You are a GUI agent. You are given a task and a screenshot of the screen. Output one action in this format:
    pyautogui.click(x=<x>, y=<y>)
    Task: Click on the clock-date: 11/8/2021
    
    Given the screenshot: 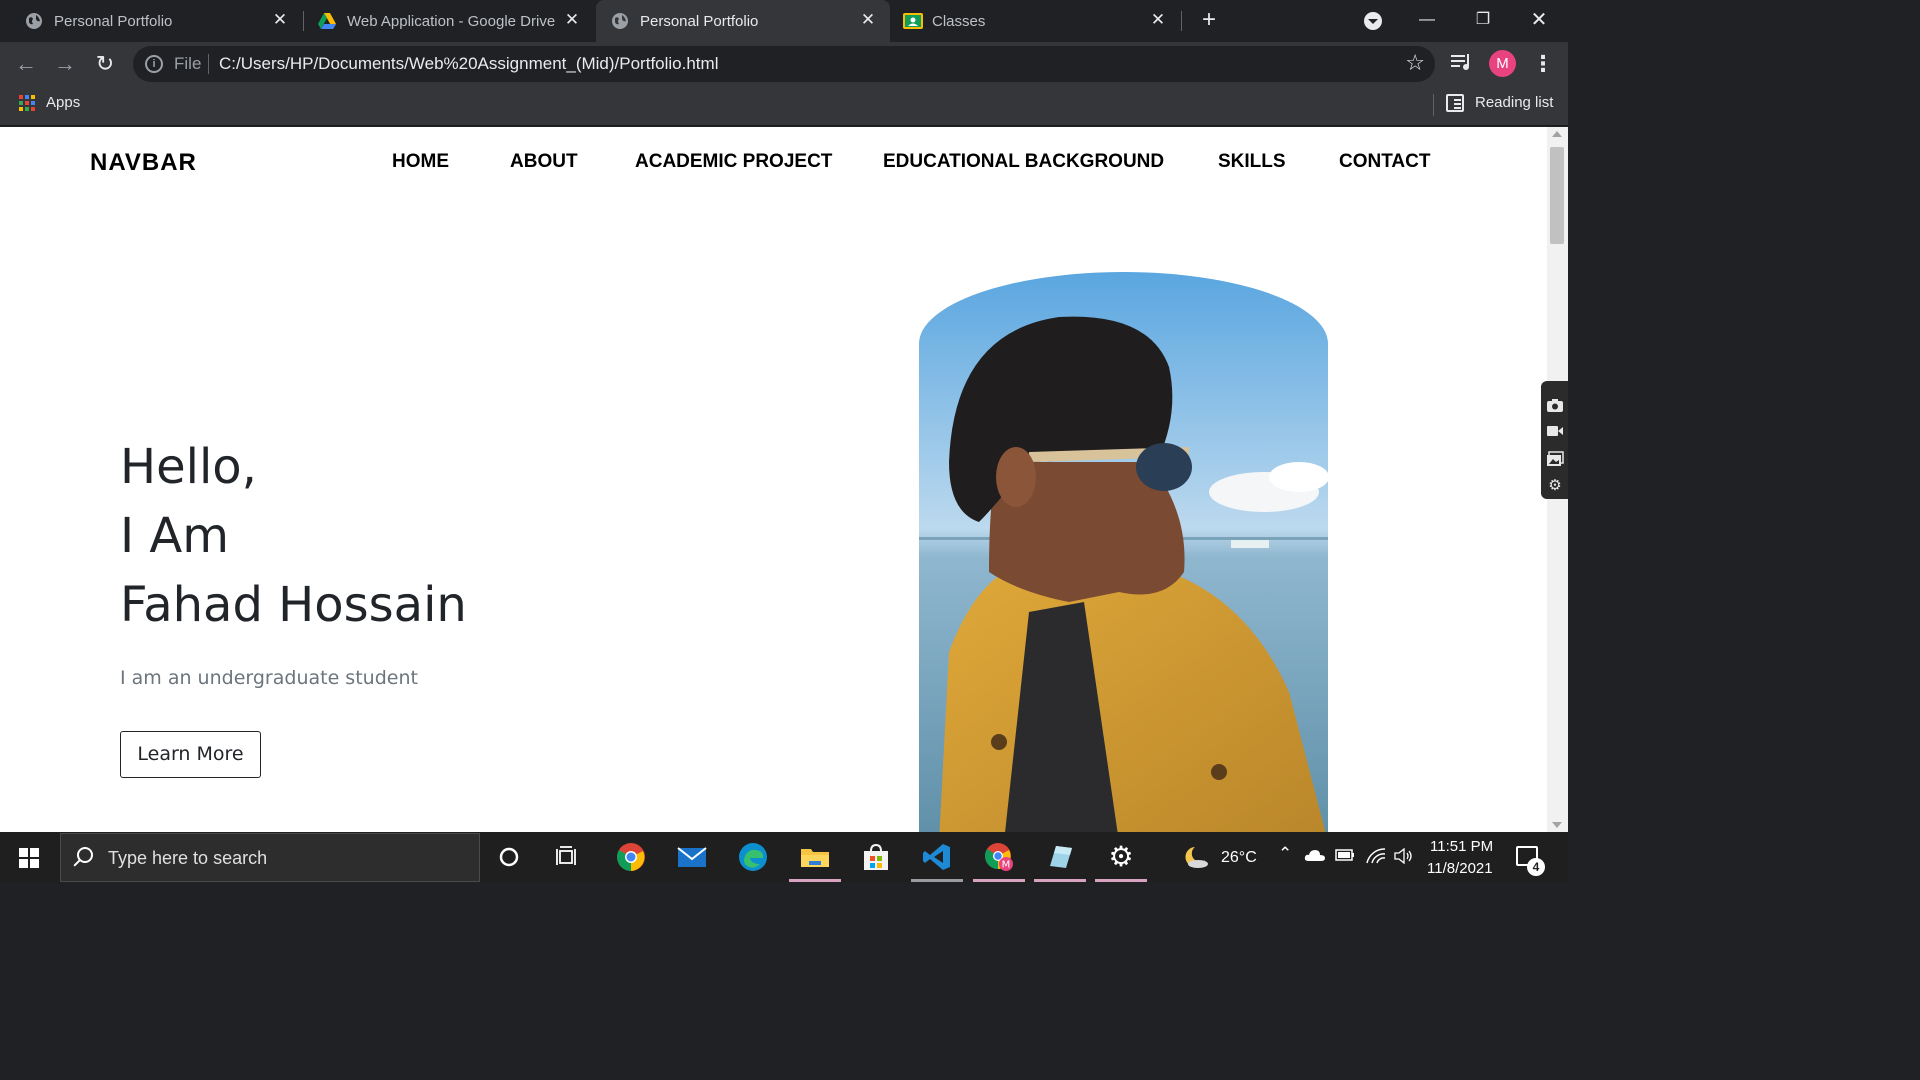 What is the action you would take?
    pyautogui.click(x=1460, y=868)
    